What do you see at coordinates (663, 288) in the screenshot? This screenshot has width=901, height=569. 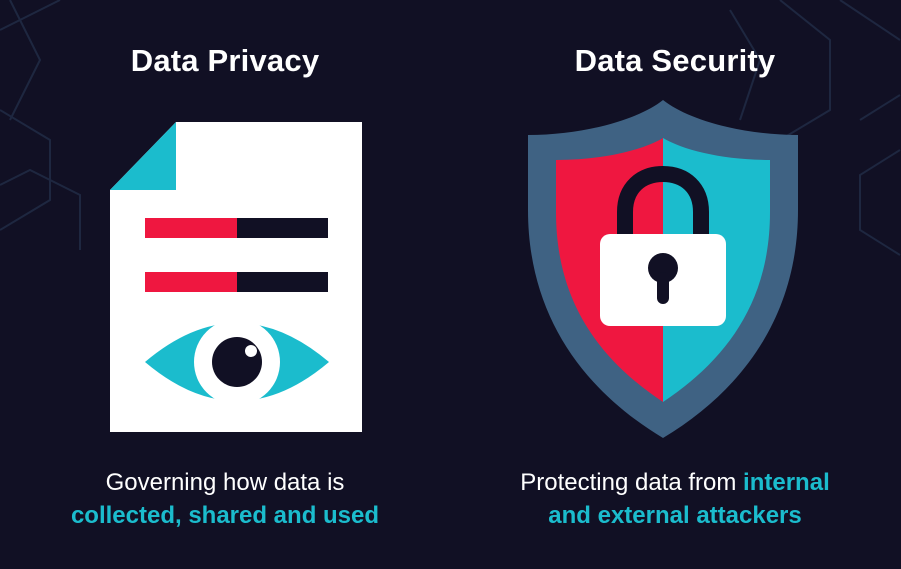 I see `lock-keyhole-slot` at bounding box center [663, 288].